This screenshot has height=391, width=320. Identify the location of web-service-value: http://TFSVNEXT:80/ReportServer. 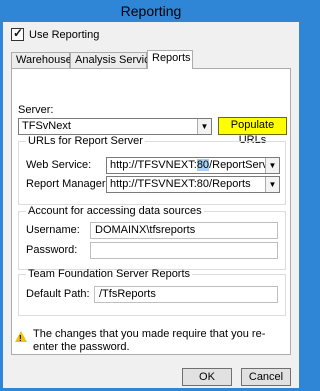
(194, 165).